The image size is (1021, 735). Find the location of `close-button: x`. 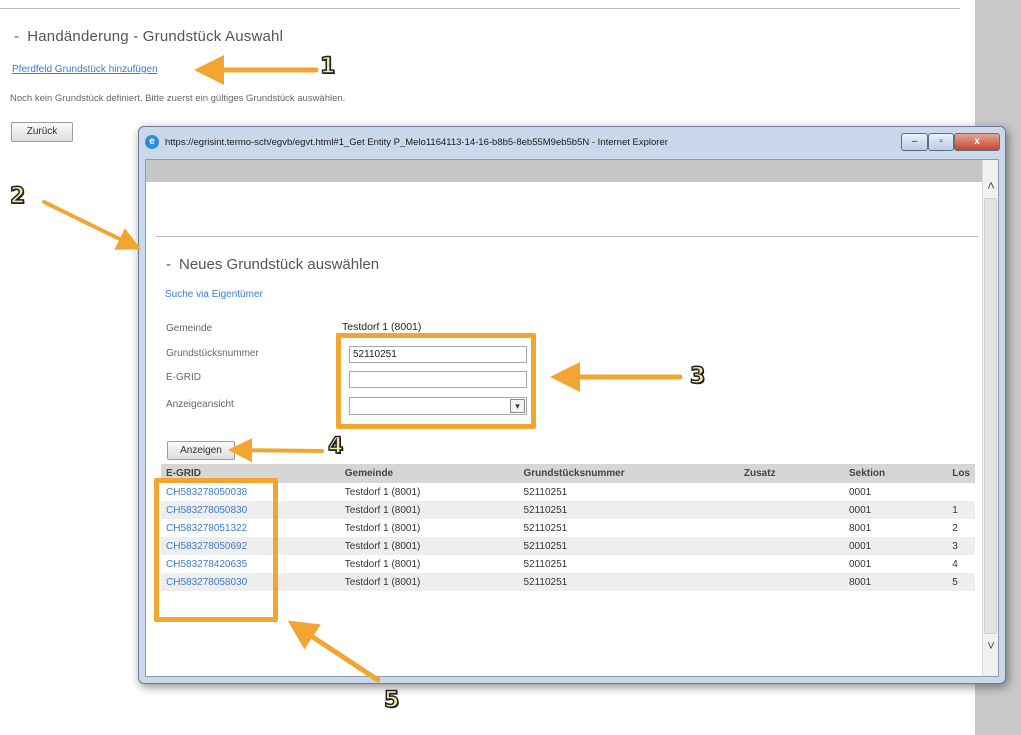

close-button: x is located at coordinates (977, 142).